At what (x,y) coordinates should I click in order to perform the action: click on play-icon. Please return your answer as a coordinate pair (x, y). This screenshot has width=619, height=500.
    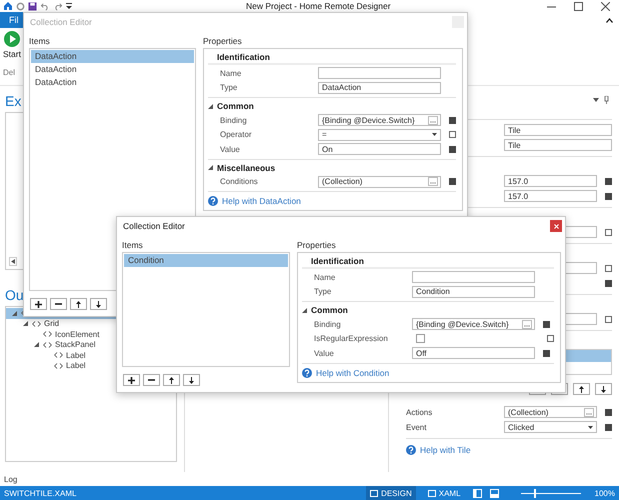
    Looking at the image, I should click on (12, 39).